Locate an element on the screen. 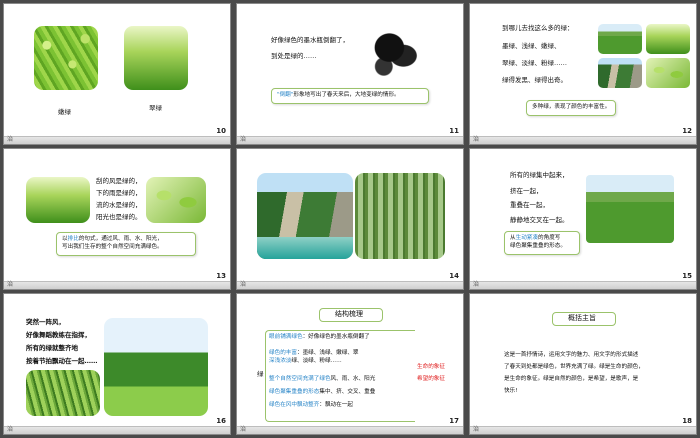 The width and height of the screenshot is (700, 438). text-line: 阳光也是绿的。 is located at coordinates (119, 217).